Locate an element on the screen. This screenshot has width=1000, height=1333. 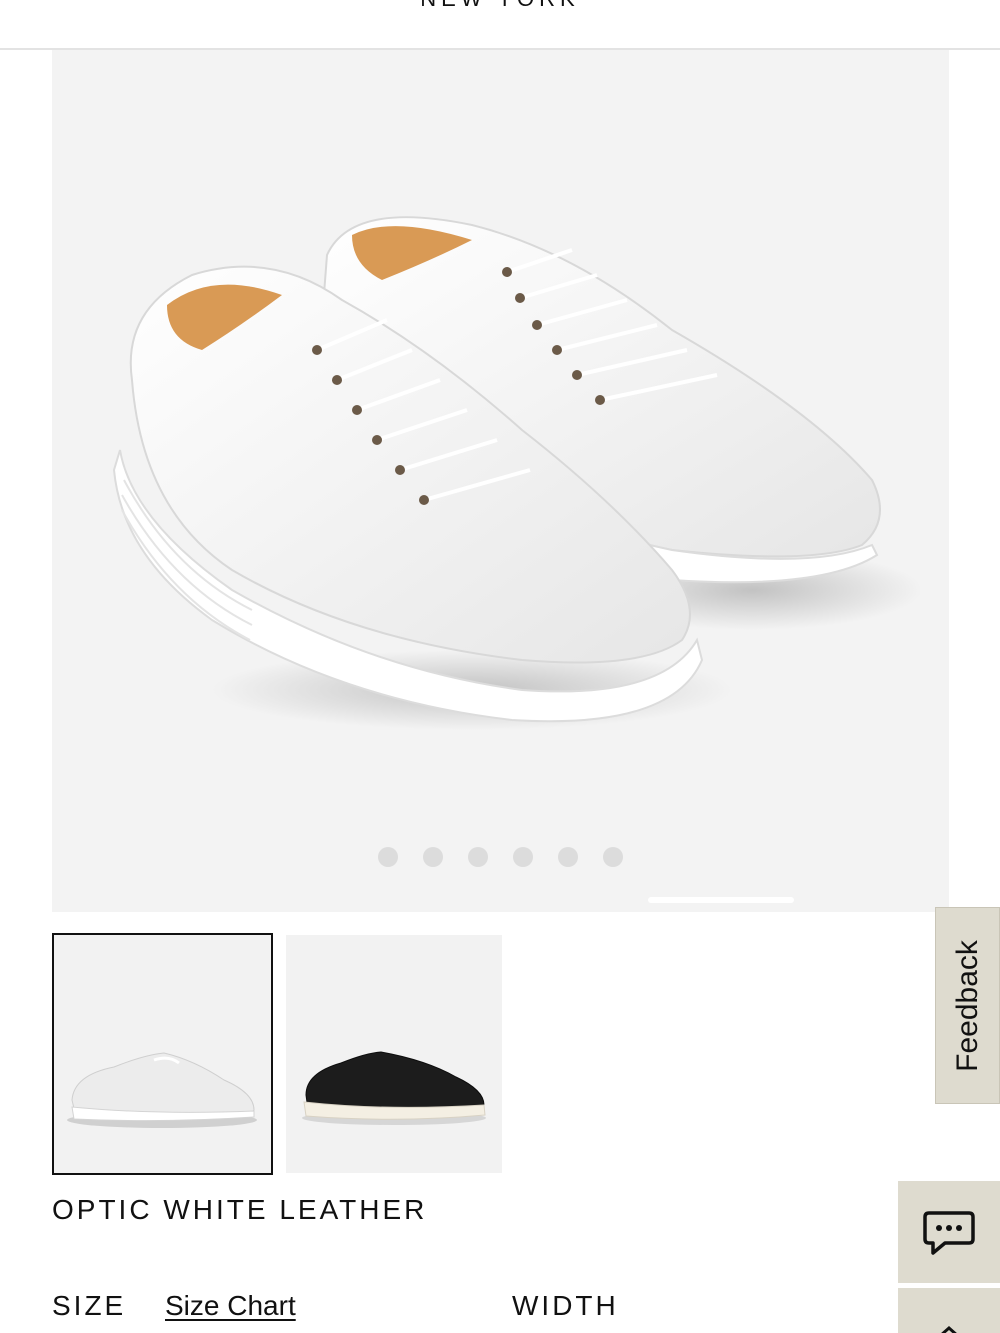
carousel-dots is located at coordinates (500, 857).